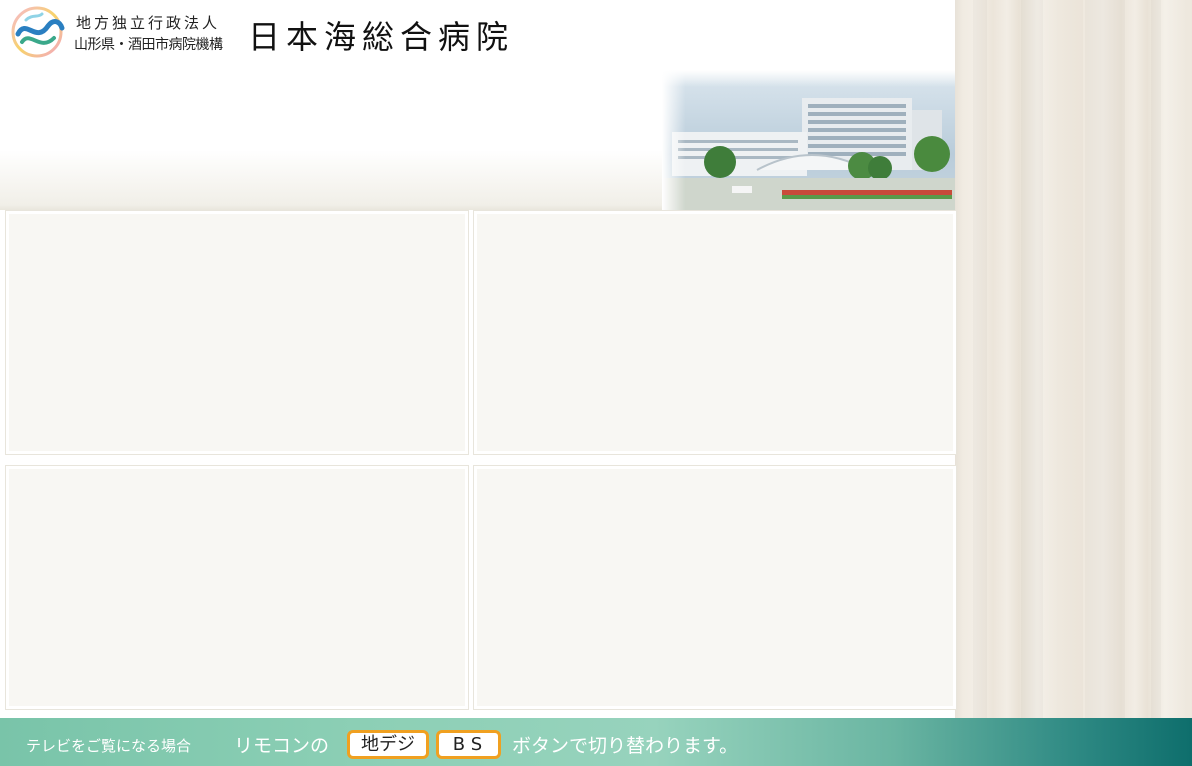  What do you see at coordinates (148, 45) in the screenshot?
I see `org-name-label: 山形県・酒田市病院機構` at bounding box center [148, 45].